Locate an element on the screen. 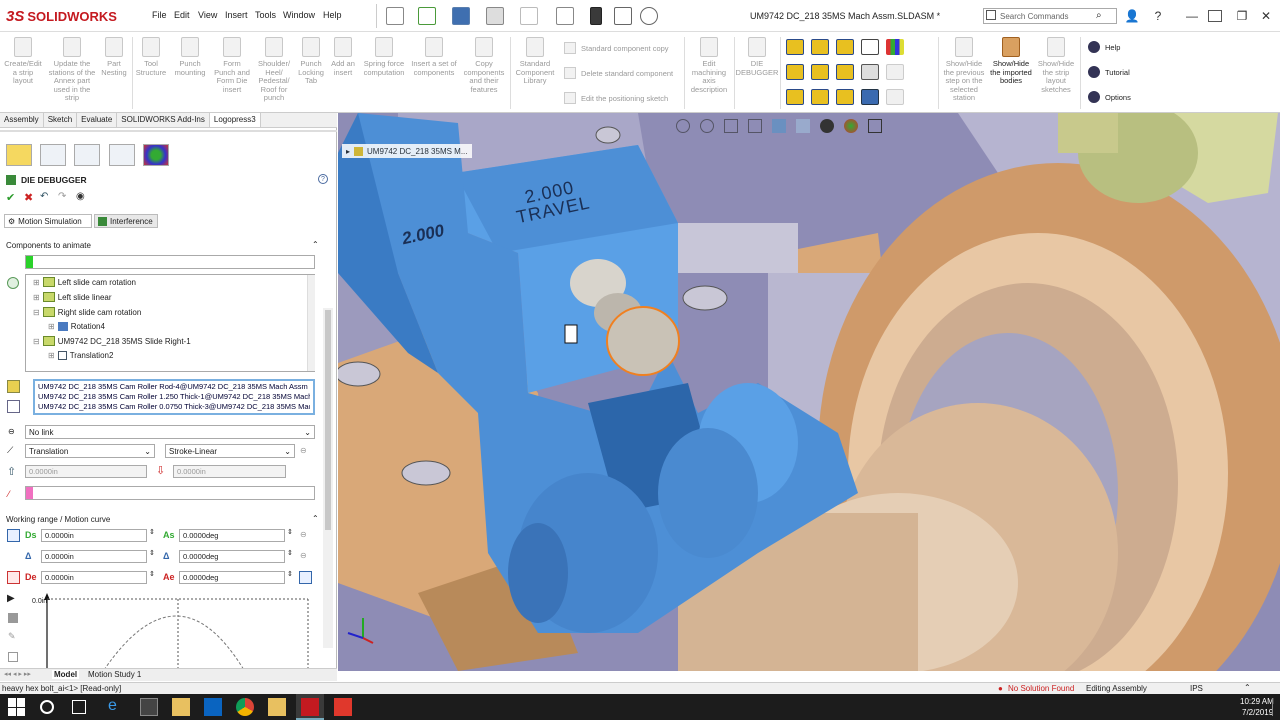 The image size is (1280, 720). ok-check-icon: ✔ is located at coordinates (10, 197).